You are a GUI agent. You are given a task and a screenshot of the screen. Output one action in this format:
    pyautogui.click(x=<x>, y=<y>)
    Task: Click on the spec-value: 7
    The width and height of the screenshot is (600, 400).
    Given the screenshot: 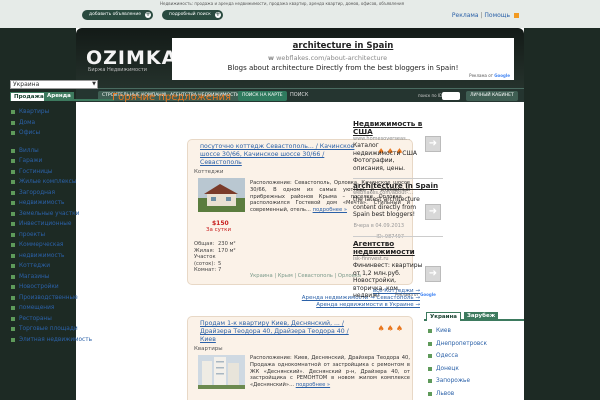 What is the action you would take?
    pyautogui.click(x=220, y=270)
    